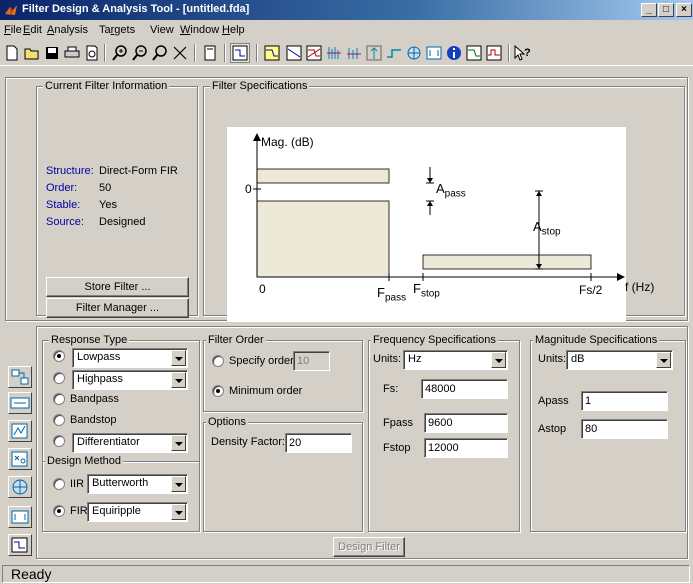  Describe the element at coordinates (20, 545) in the screenshot. I see `sidebar-design-filter-icon` at that location.